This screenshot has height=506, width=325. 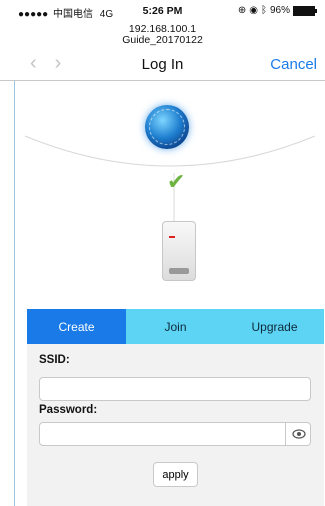 What do you see at coordinates (54, 360) in the screenshot?
I see `ssid-label: SSID:` at bounding box center [54, 360].